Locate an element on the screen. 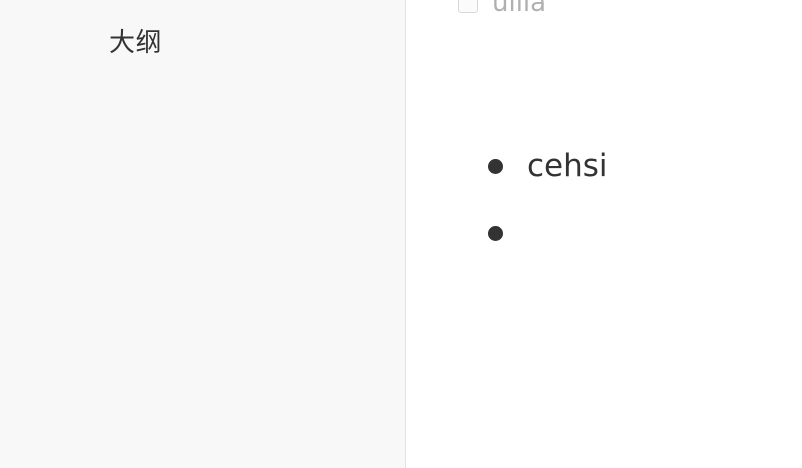 Image resolution: width=802 pixels, height=468 pixels. task-item-text: ullia is located at coordinates (519, 8).